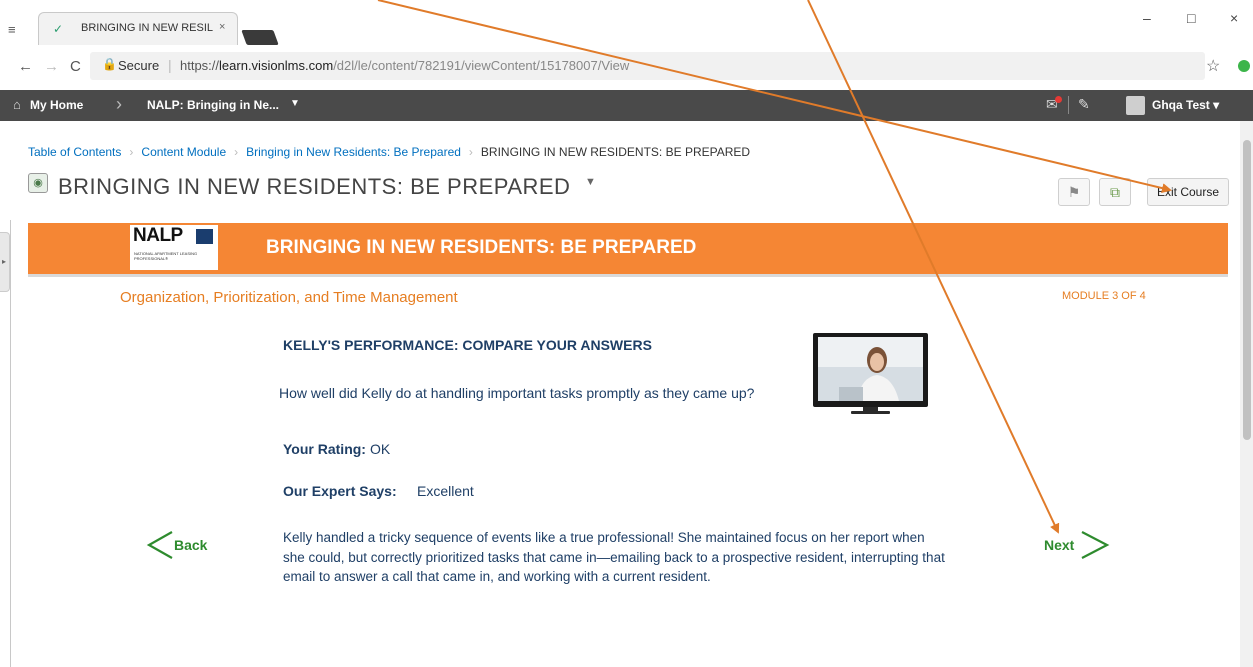 Image resolution: width=1253 pixels, height=667 pixels. What do you see at coordinates (139, 65) in the screenshot?
I see `secure-label: Secure` at bounding box center [139, 65].